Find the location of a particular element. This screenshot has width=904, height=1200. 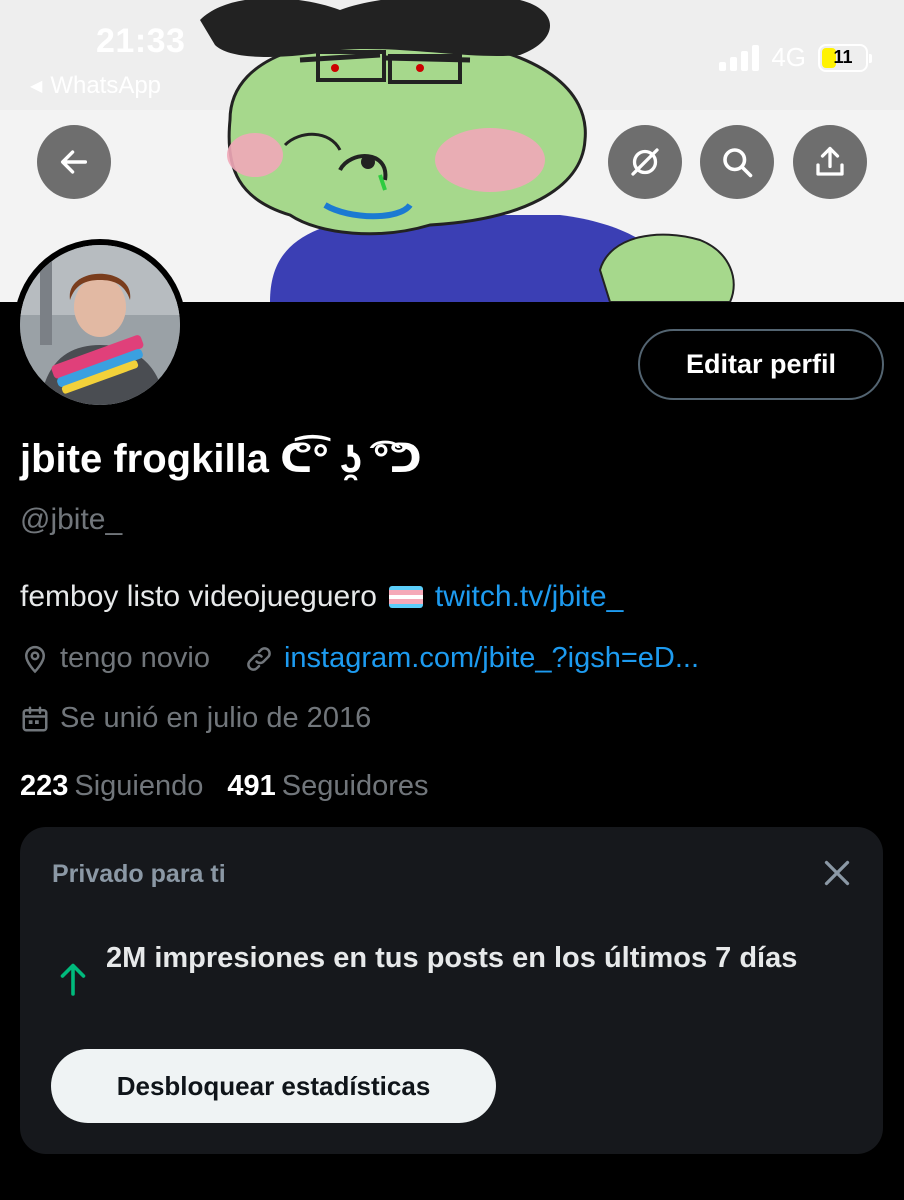

followers-label: Seguidores is located at coordinates (355, 786).